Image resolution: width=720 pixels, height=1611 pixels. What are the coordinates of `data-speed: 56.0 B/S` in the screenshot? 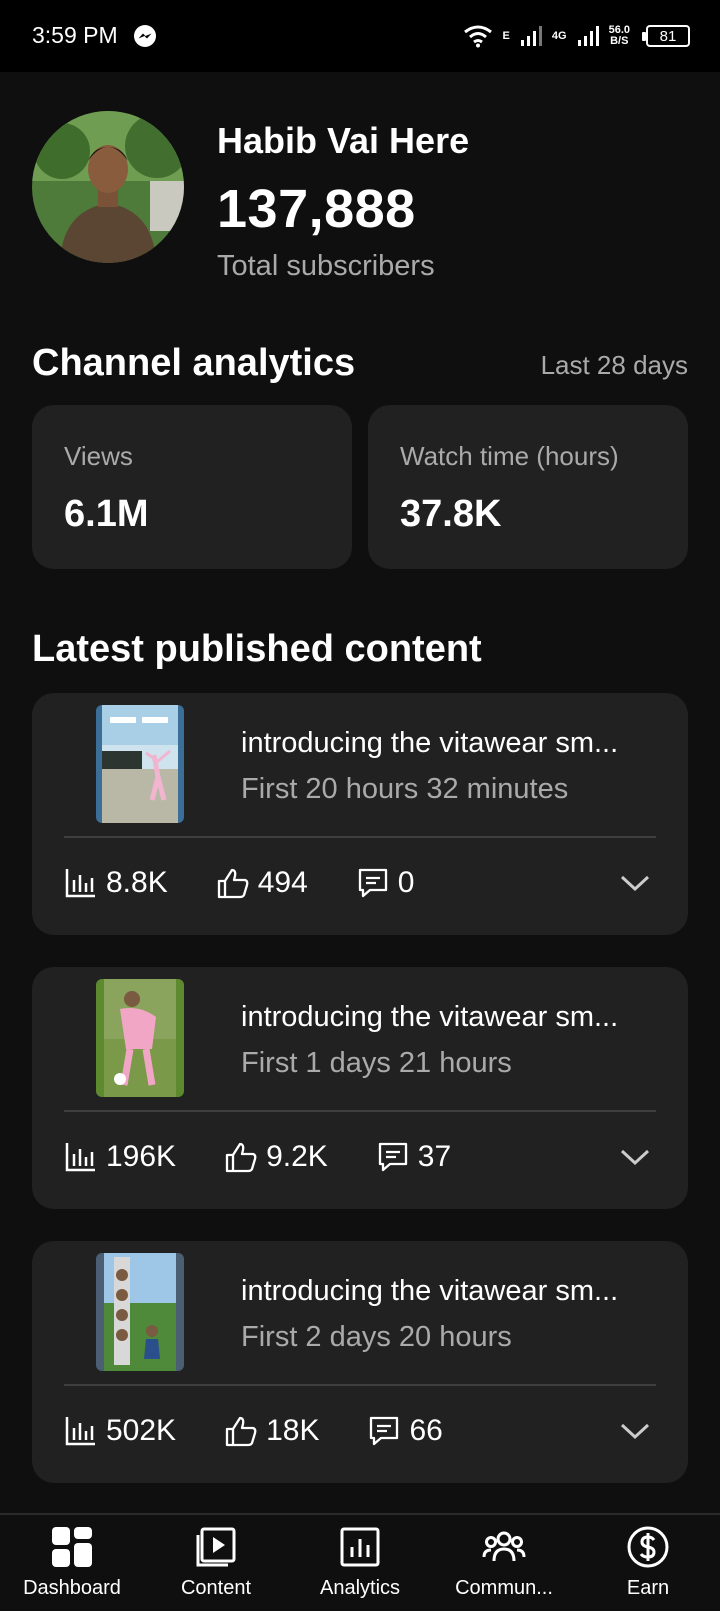 It's located at (619, 36).